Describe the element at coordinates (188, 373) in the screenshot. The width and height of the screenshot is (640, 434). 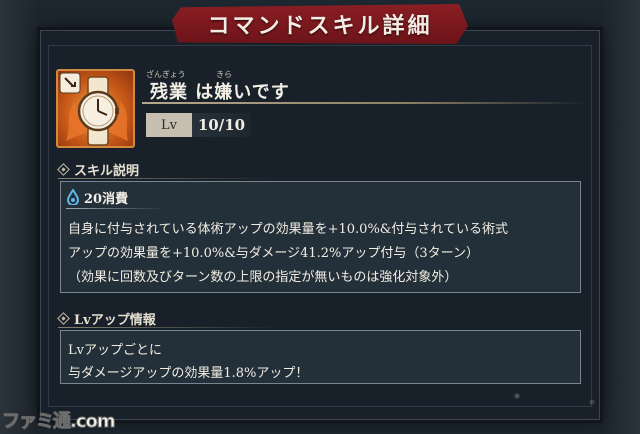
I see `lvup-line: 与ダメージアップの効果量1.8%アップ！` at that location.